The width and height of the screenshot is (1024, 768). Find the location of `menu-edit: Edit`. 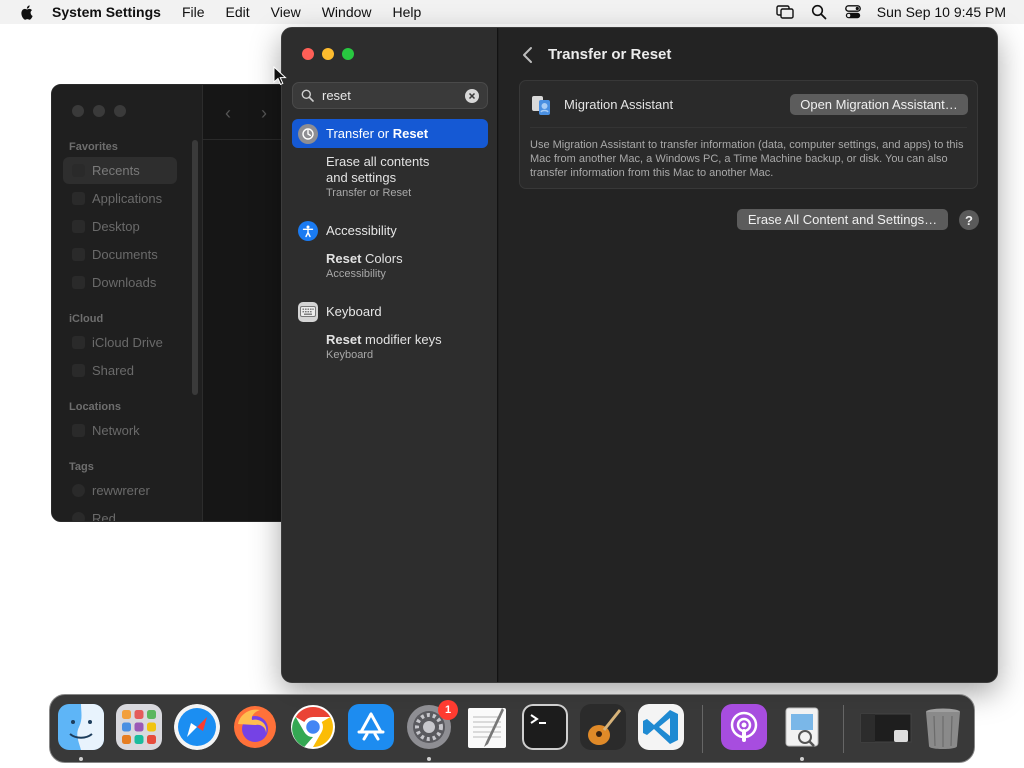

menu-edit: Edit is located at coordinates (238, 12).